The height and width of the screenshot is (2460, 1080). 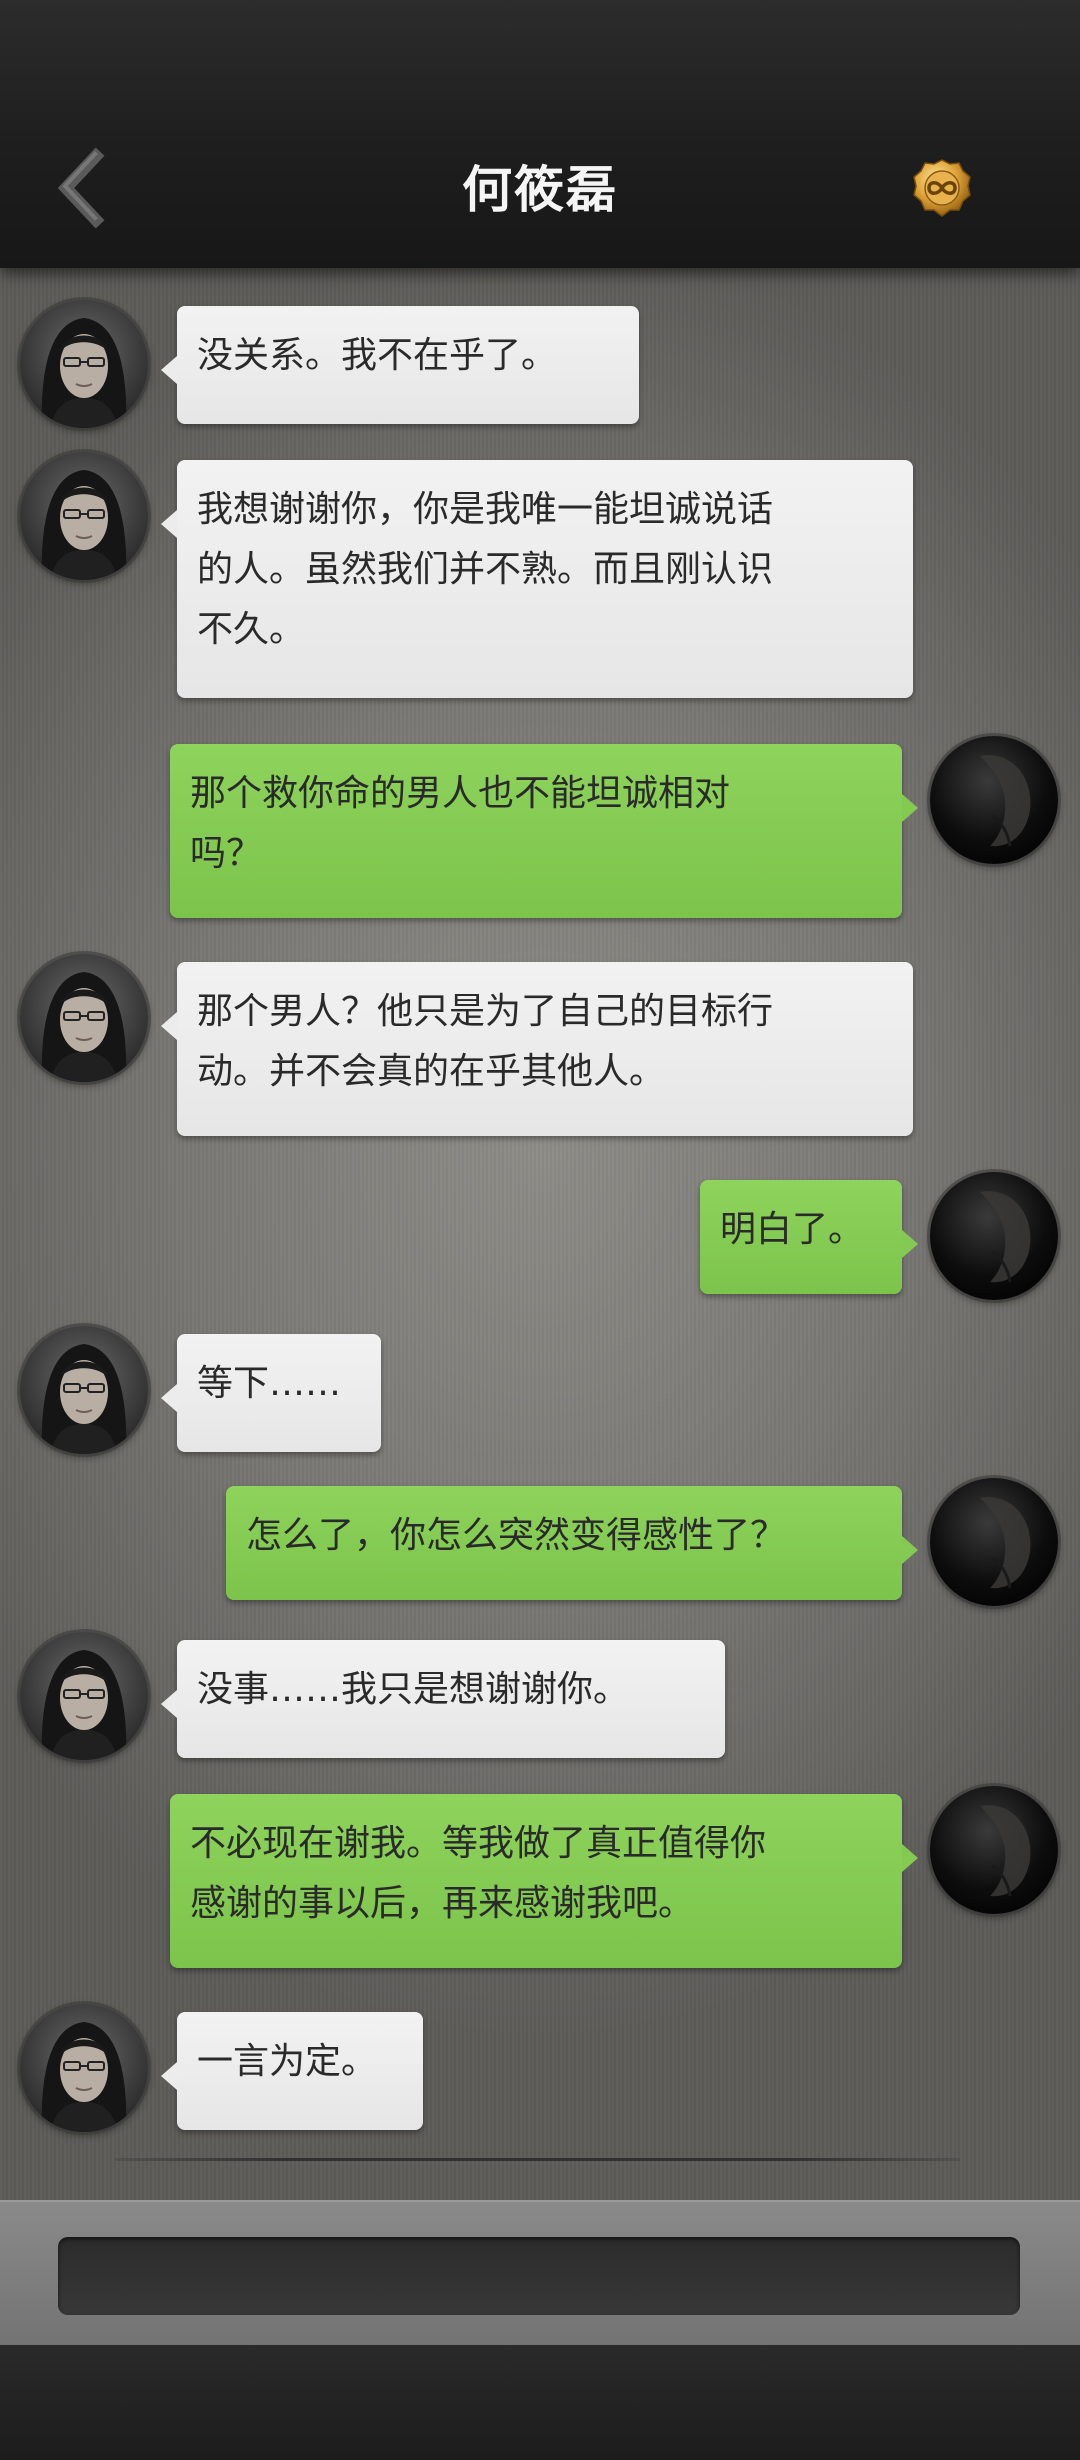 I want to click on message-bubble: 不必现在谢我。等我做了真正值得你 感谢的事以后，再来感谢我吧。, so click(x=544, y=1881).